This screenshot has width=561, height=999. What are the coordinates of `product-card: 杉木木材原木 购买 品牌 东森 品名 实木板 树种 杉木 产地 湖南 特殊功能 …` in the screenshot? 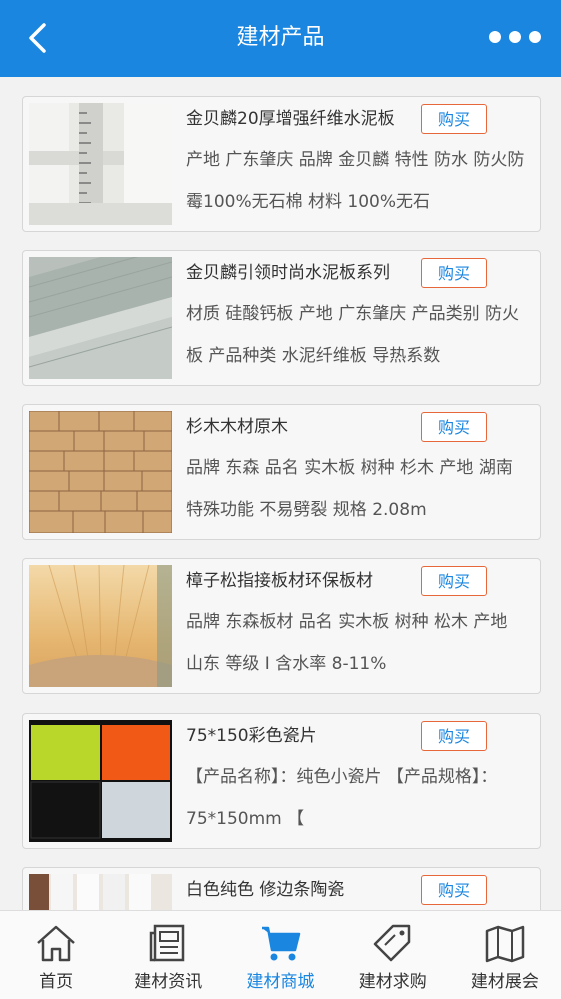 It's located at (281, 472).